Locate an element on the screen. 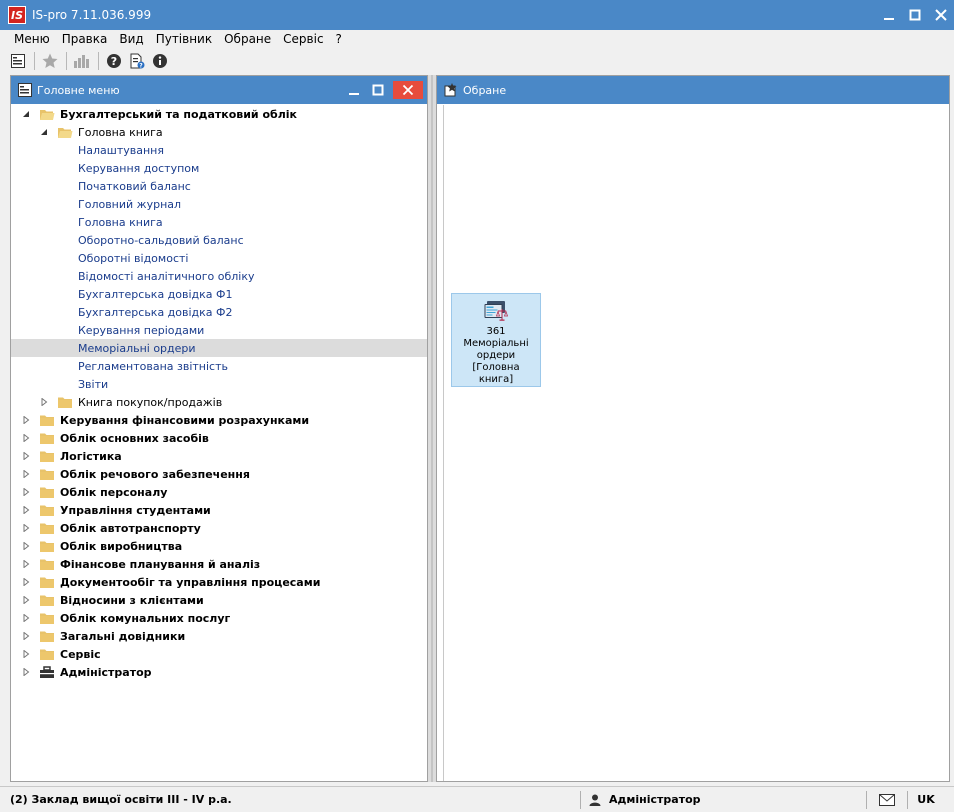  tree-item-folder: Облік виробництва is located at coordinates (219, 546).